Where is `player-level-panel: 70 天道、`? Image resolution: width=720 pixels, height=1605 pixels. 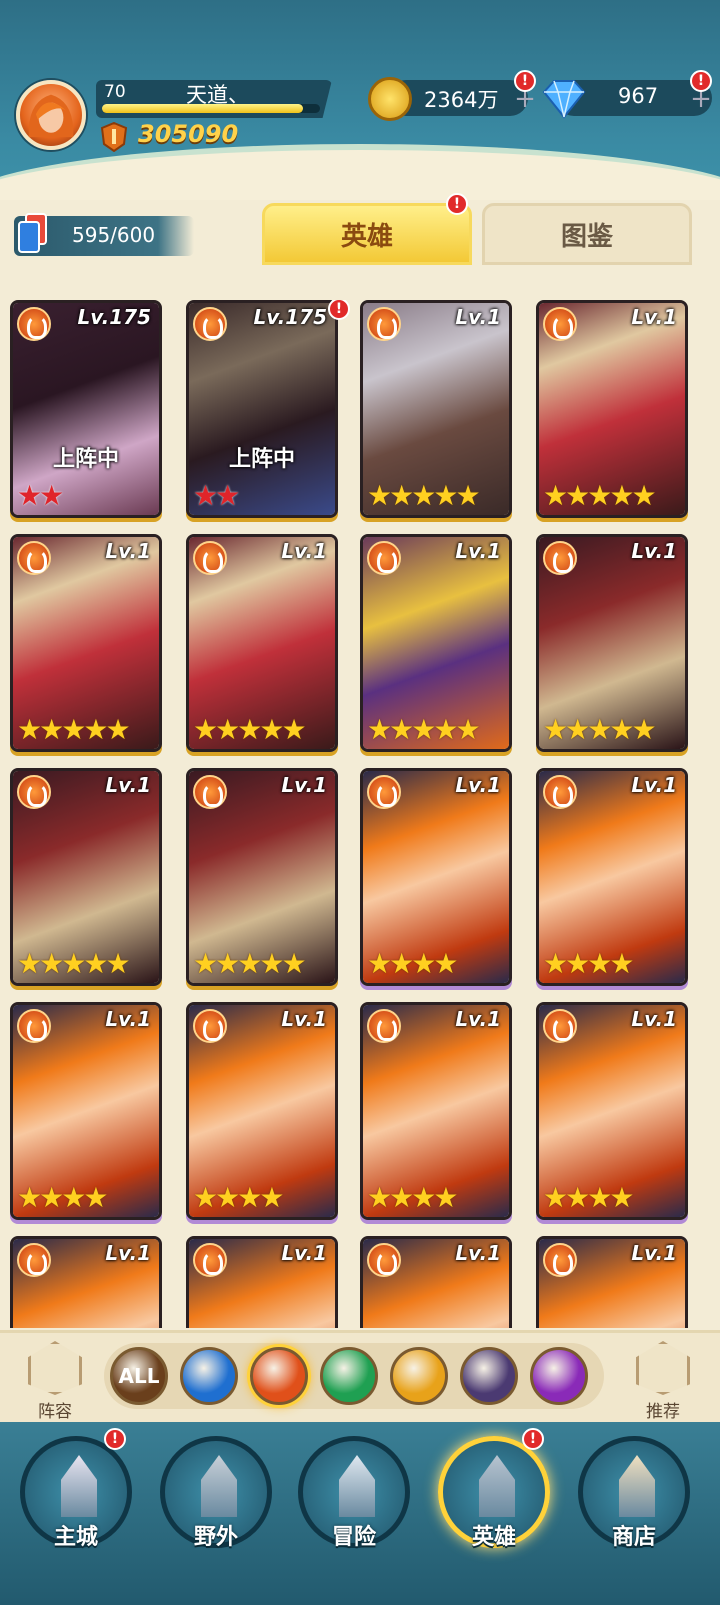 player-level-panel: 70 天道、 is located at coordinates (214, 99).